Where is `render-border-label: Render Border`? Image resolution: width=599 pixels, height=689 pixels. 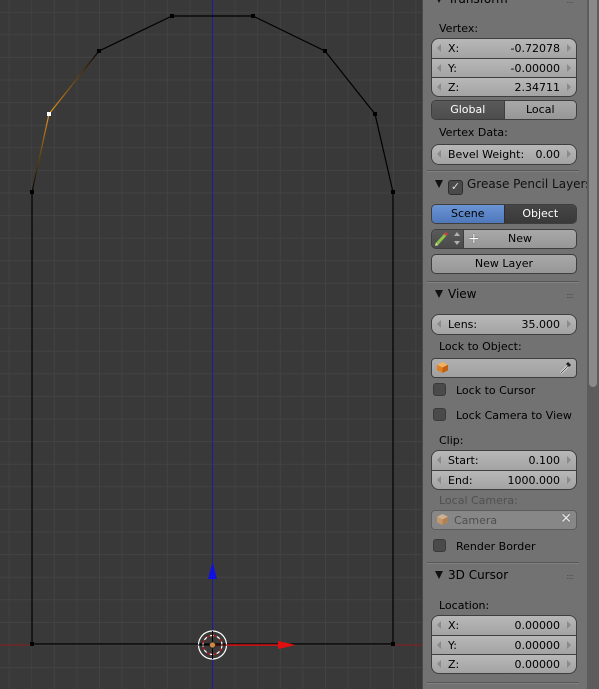 render-border-label: Render Border is located at coordinates (496, 546).